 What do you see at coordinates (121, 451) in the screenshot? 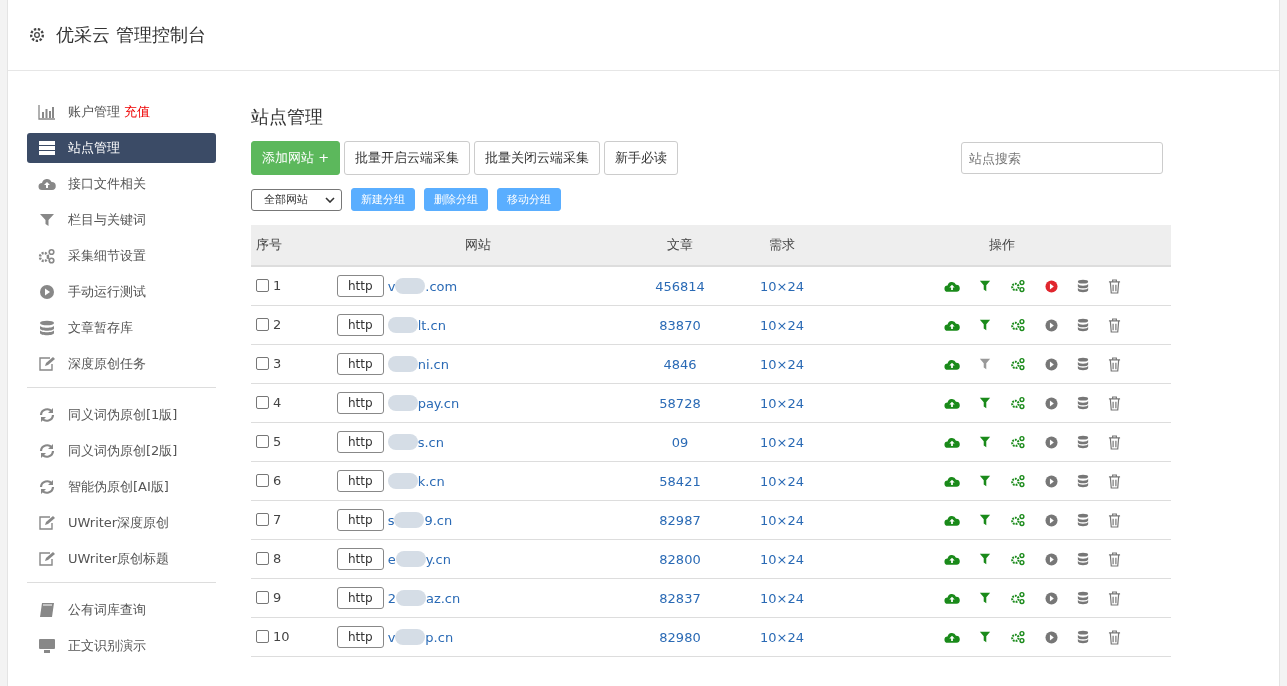
I see `sidebar-item: 同义词伪原创[2版]` at bounding box center [121, 451].